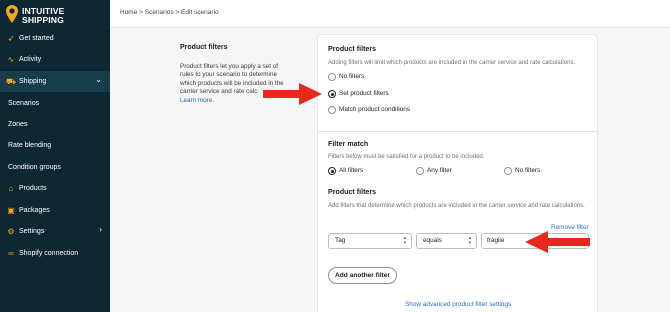 This screenshot has height=312, width=670. Describe the element at coordinates (34, 167) in the screenshot. I see `sidebar-item-label: Condition groups` at that location.